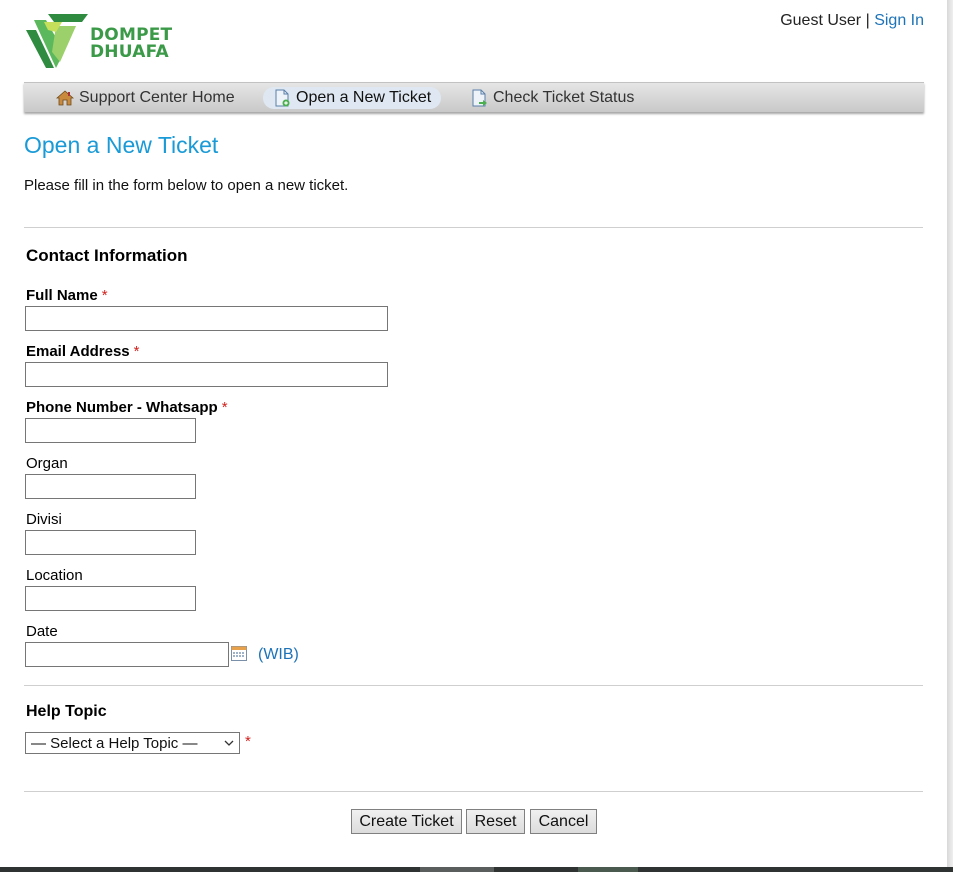 The image size is (953, 872). What do you see at coordinates (110, 598) in the screenshot?
I see `location-input` at bounding box center [110, 598].